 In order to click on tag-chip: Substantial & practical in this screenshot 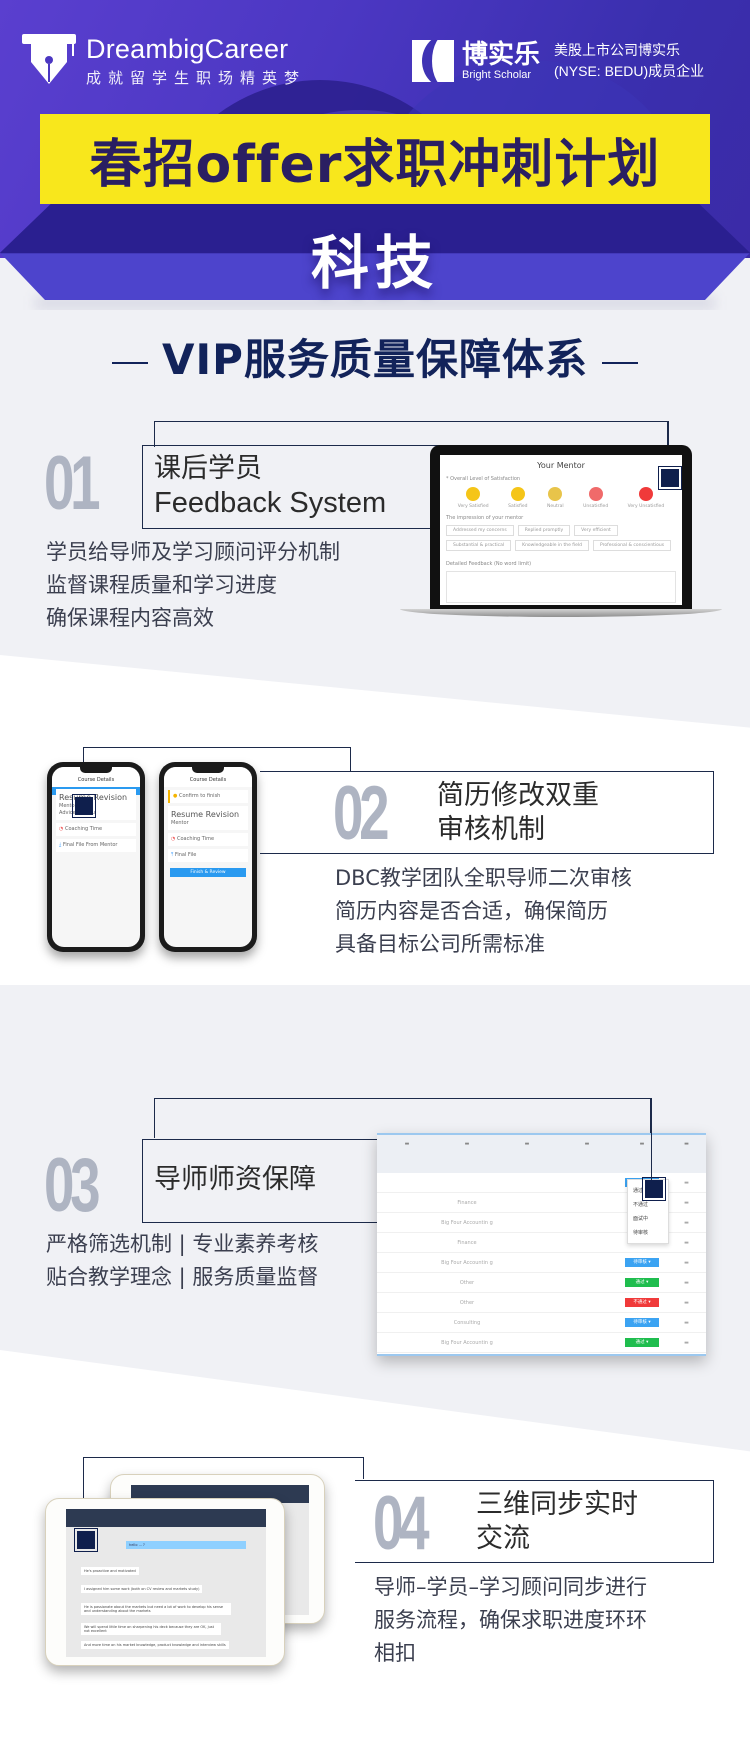, I will do `click(479, 545)`.